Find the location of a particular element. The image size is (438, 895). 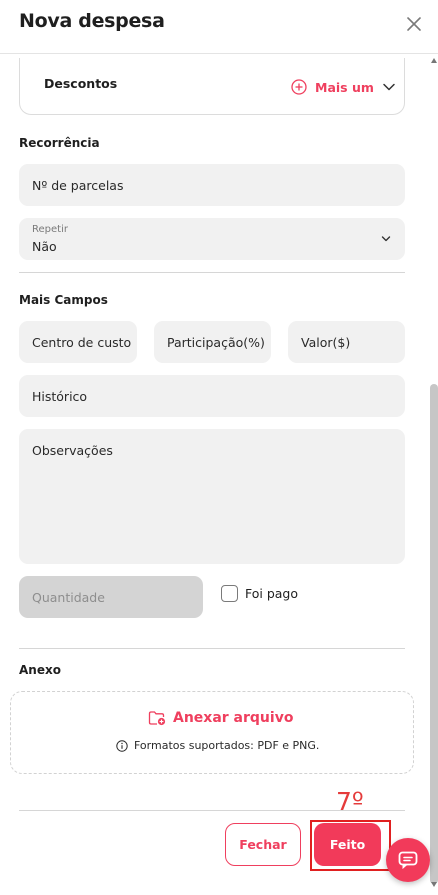

chat-button is located at coordinates (408, 860).